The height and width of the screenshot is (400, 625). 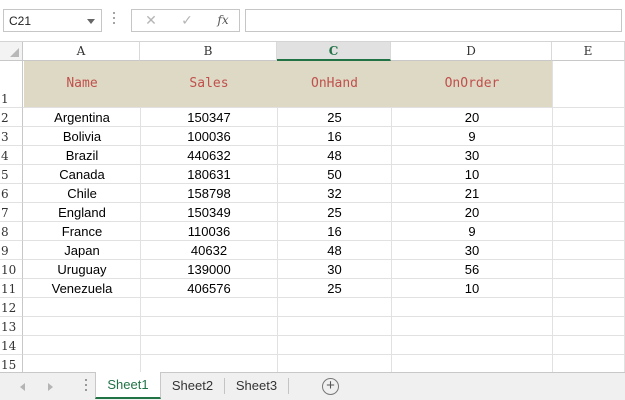 What do you see at coordinates (151, 20) in the screenshot?
I see `cancel-icon: ✕` at bounding box center [151, 20].